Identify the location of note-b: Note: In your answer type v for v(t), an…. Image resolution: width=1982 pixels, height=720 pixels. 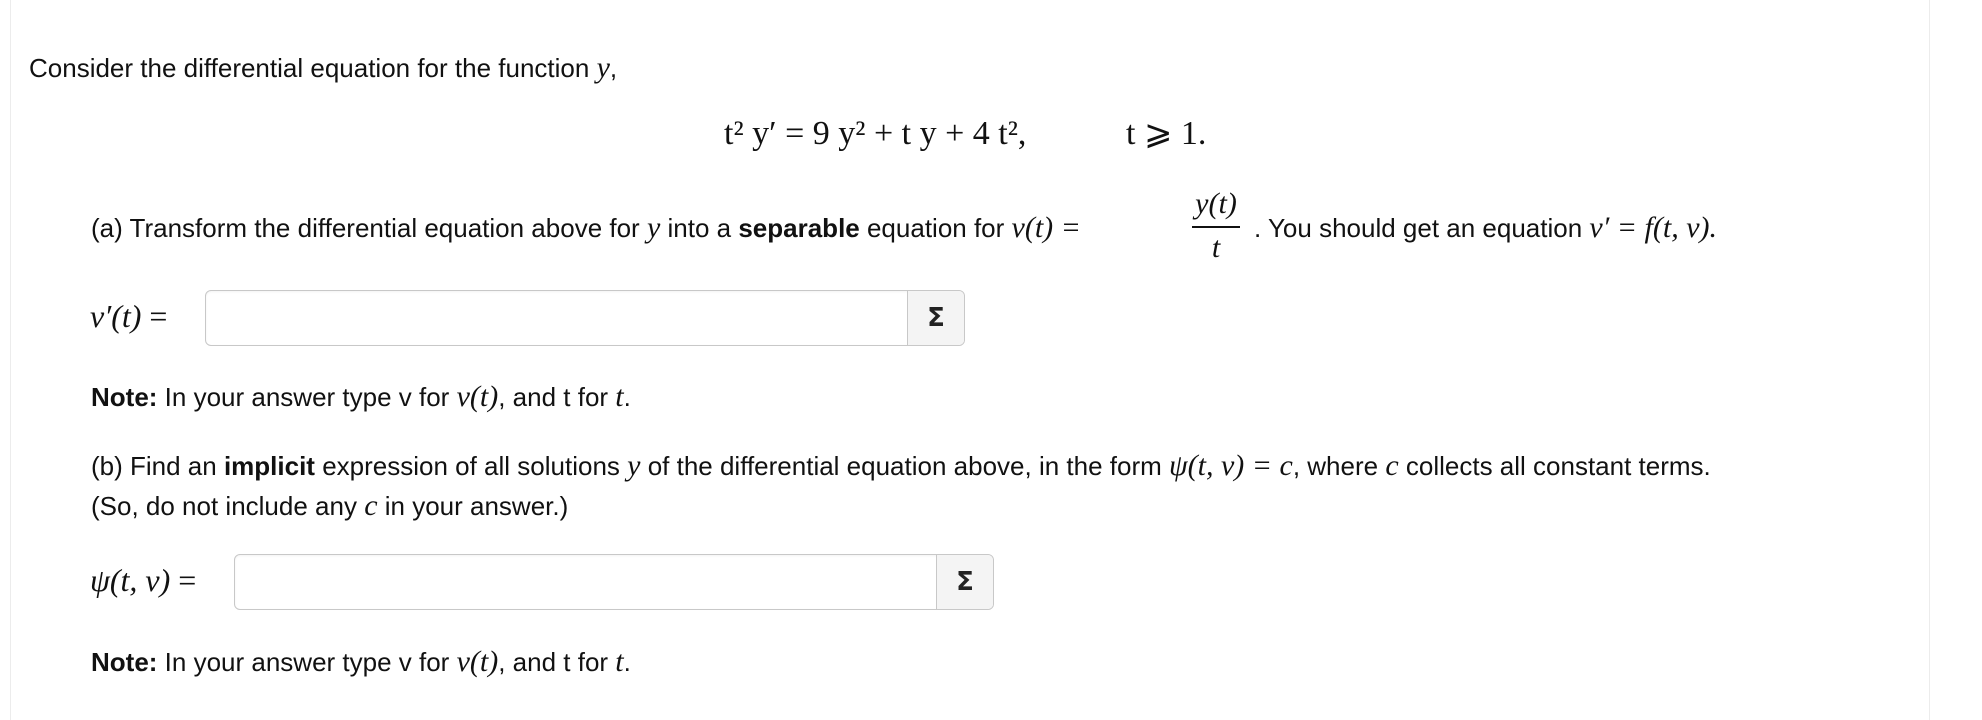
(361, 662).